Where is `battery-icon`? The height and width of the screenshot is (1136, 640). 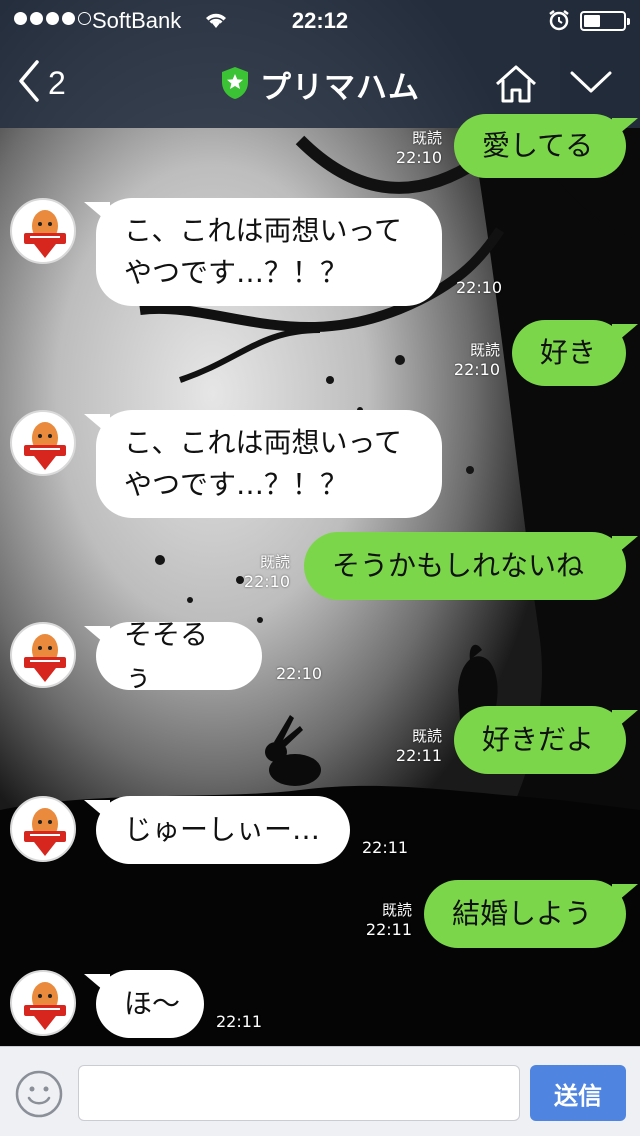 battery-icon is located at coordinates (605, 21).